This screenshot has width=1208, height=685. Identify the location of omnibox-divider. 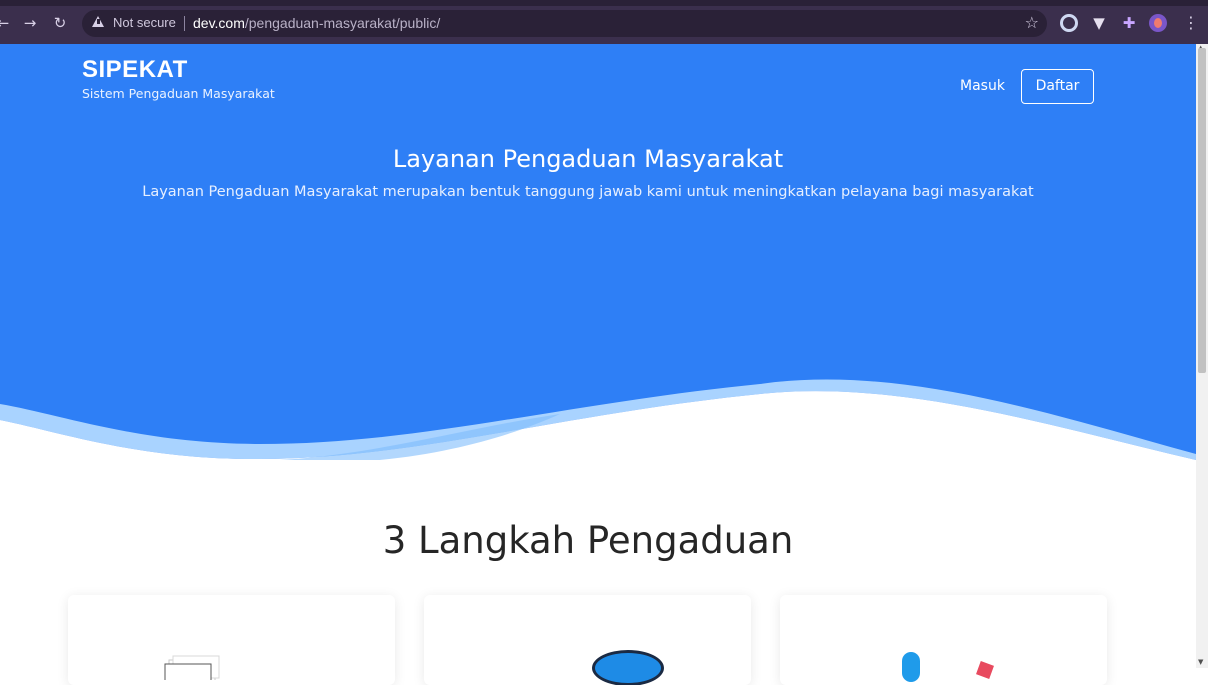
(184, 23).